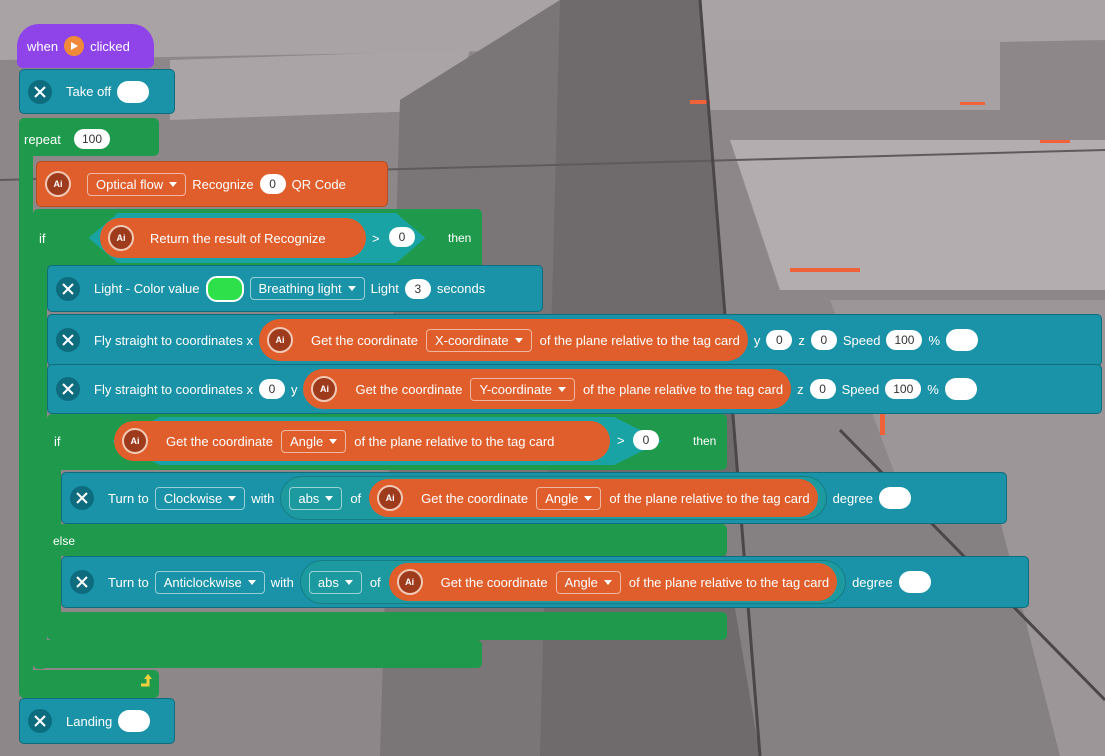 Image resolution: width=1105 pixels, height=756 pixels. I want to click on axis-dropdown: Y-coordinate, so click(522, 389).